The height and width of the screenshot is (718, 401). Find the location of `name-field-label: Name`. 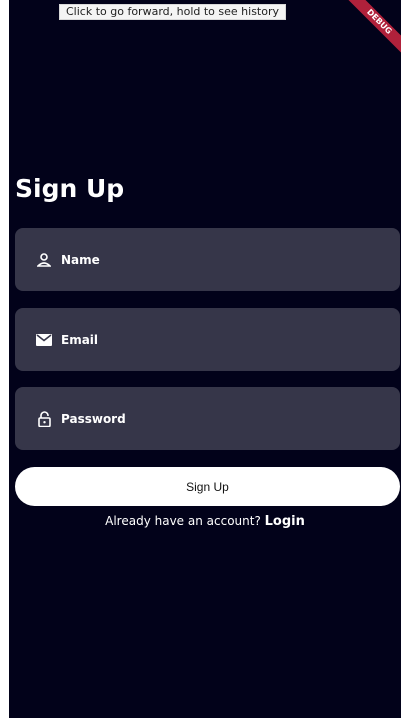

name-field-label: Name is located at coordinates (80, 259).